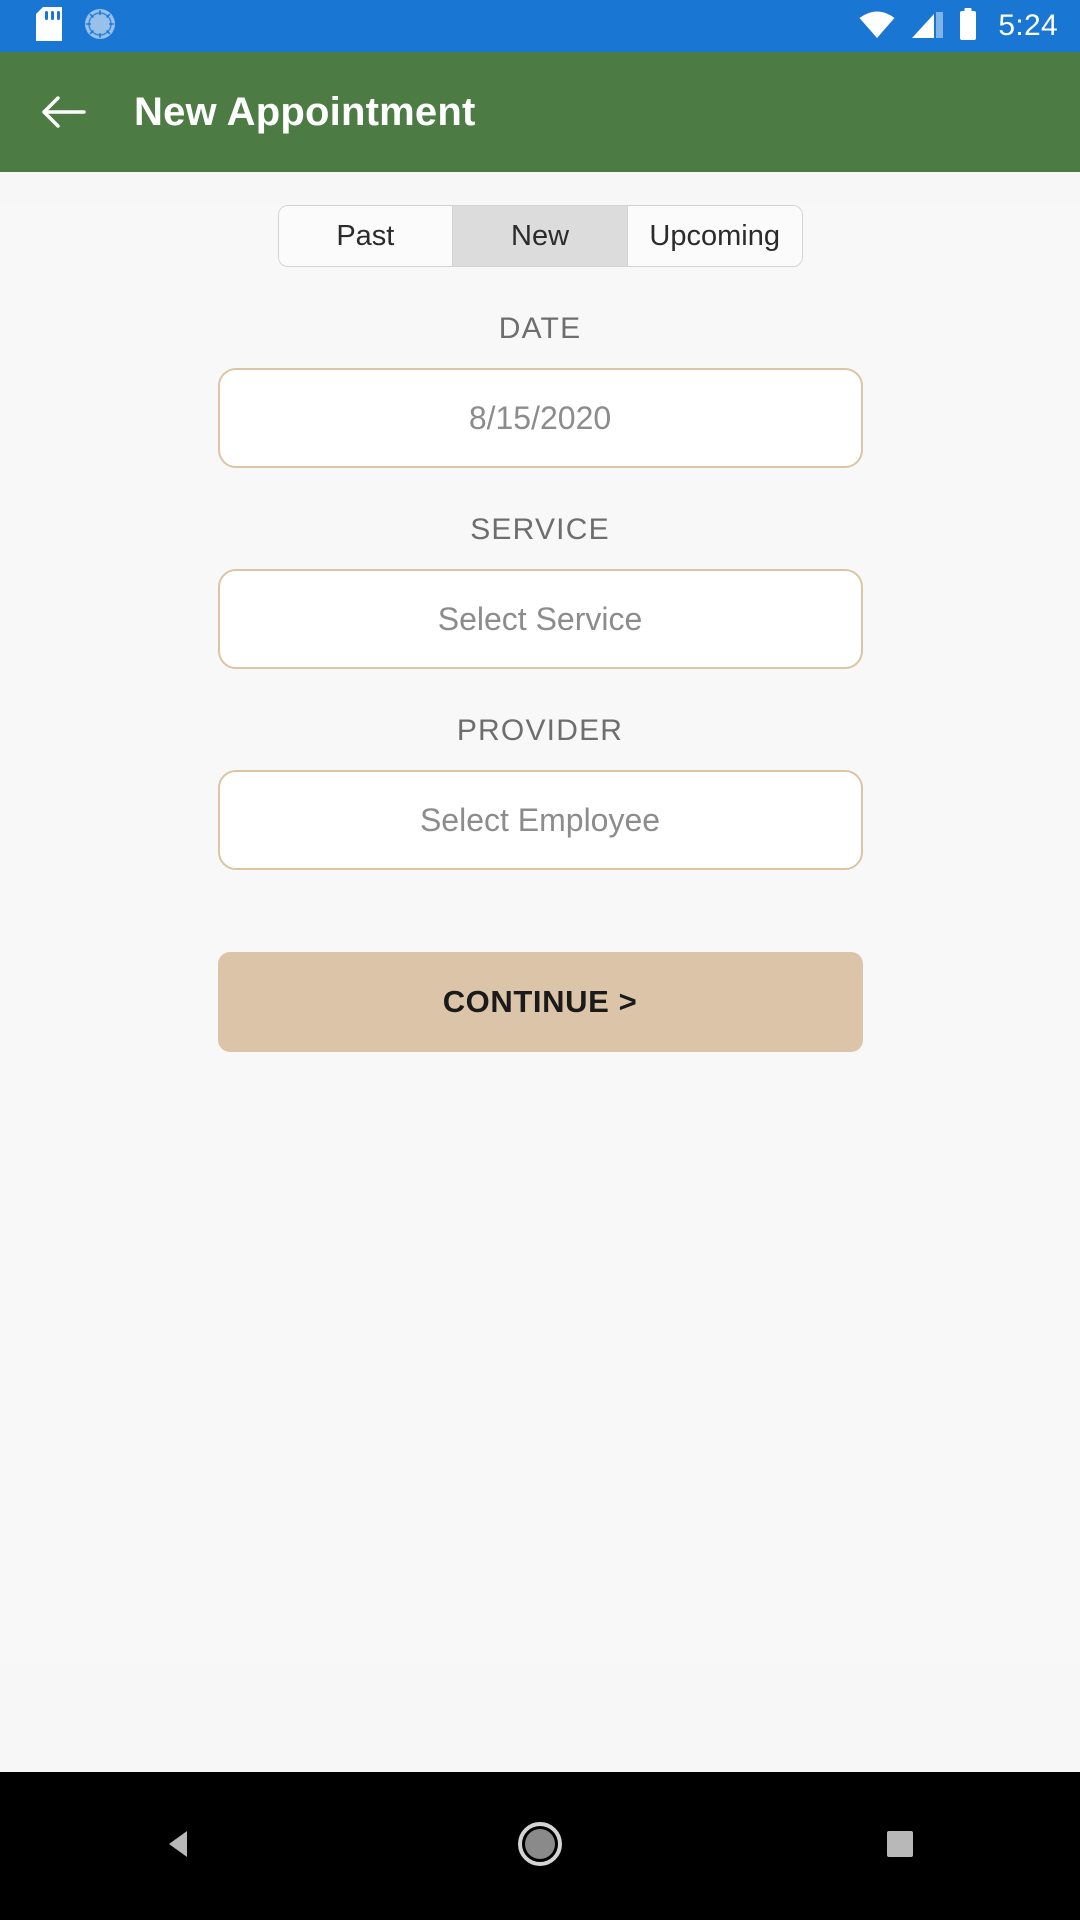  I want to click on date-value: 8/15/2020, so click(540, 417).